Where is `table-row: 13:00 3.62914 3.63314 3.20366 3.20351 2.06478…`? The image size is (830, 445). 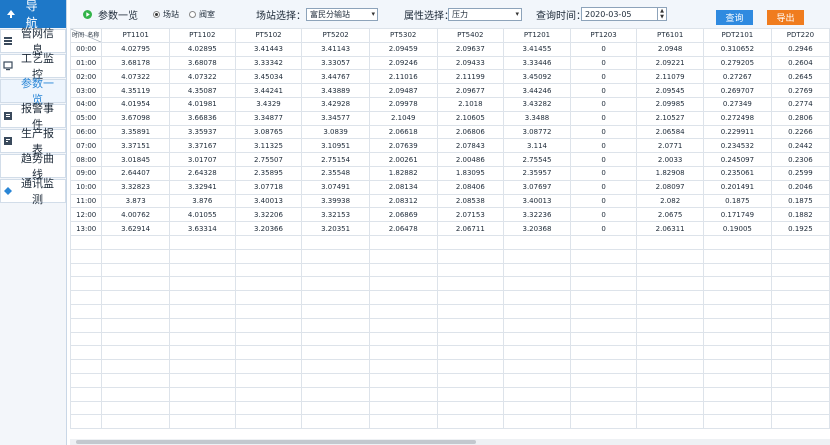
table-row: 13:00 3.62914 3.63314 3.20366 3.20351 2.06478… is located at coordinates (450, 228).